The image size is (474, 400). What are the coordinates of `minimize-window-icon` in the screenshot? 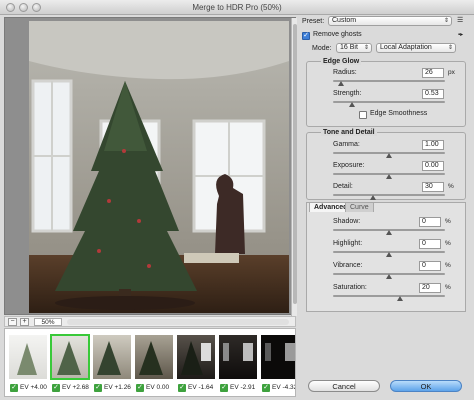 It's located at (23, 7).